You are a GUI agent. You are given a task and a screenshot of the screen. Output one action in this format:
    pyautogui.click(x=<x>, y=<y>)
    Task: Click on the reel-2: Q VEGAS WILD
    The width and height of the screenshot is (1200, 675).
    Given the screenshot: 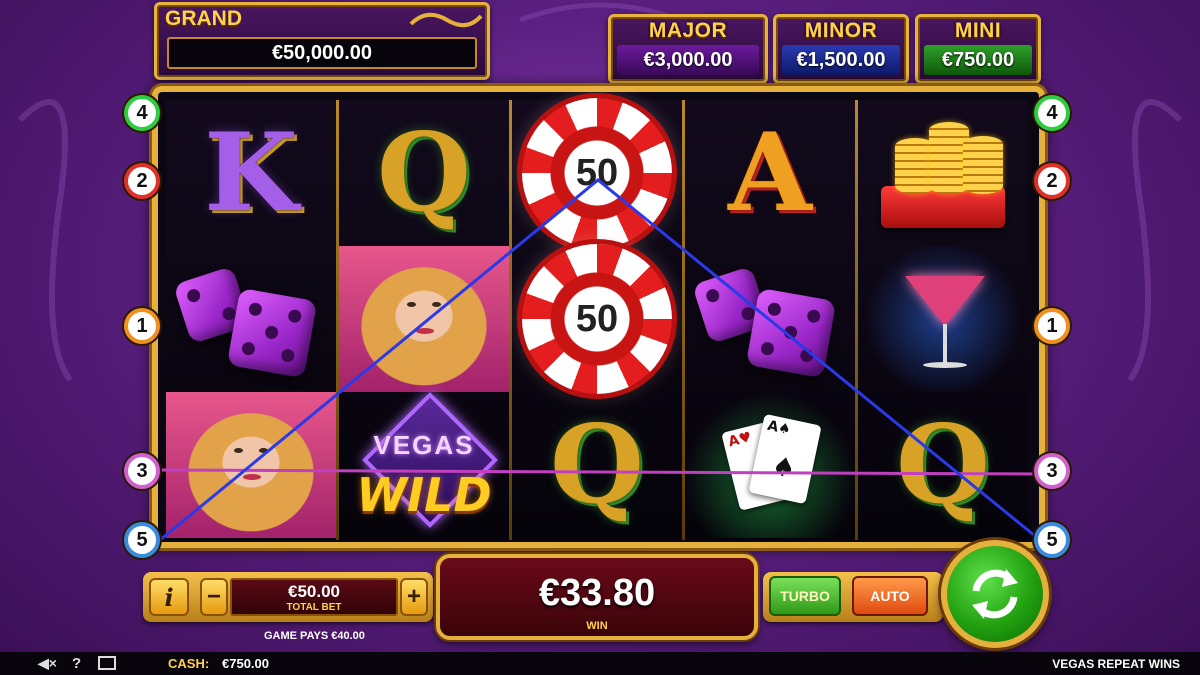 What is the action you would take?
    pyautogui.click(x=424, y=320)
    